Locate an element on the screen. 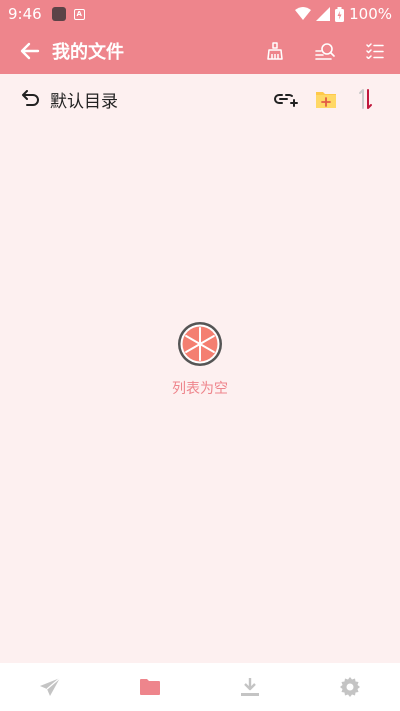 Image resolution: width=400 pixels, height=711 pixels. tab-downloads is located at coordinates (250, 687).